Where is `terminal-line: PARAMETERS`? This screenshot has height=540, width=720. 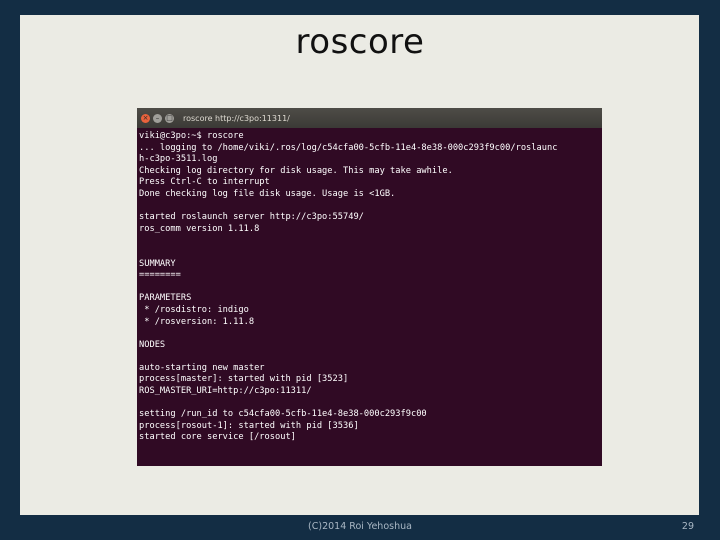 terminal-line: PARAMETERS is located at coordinates (165, 298).